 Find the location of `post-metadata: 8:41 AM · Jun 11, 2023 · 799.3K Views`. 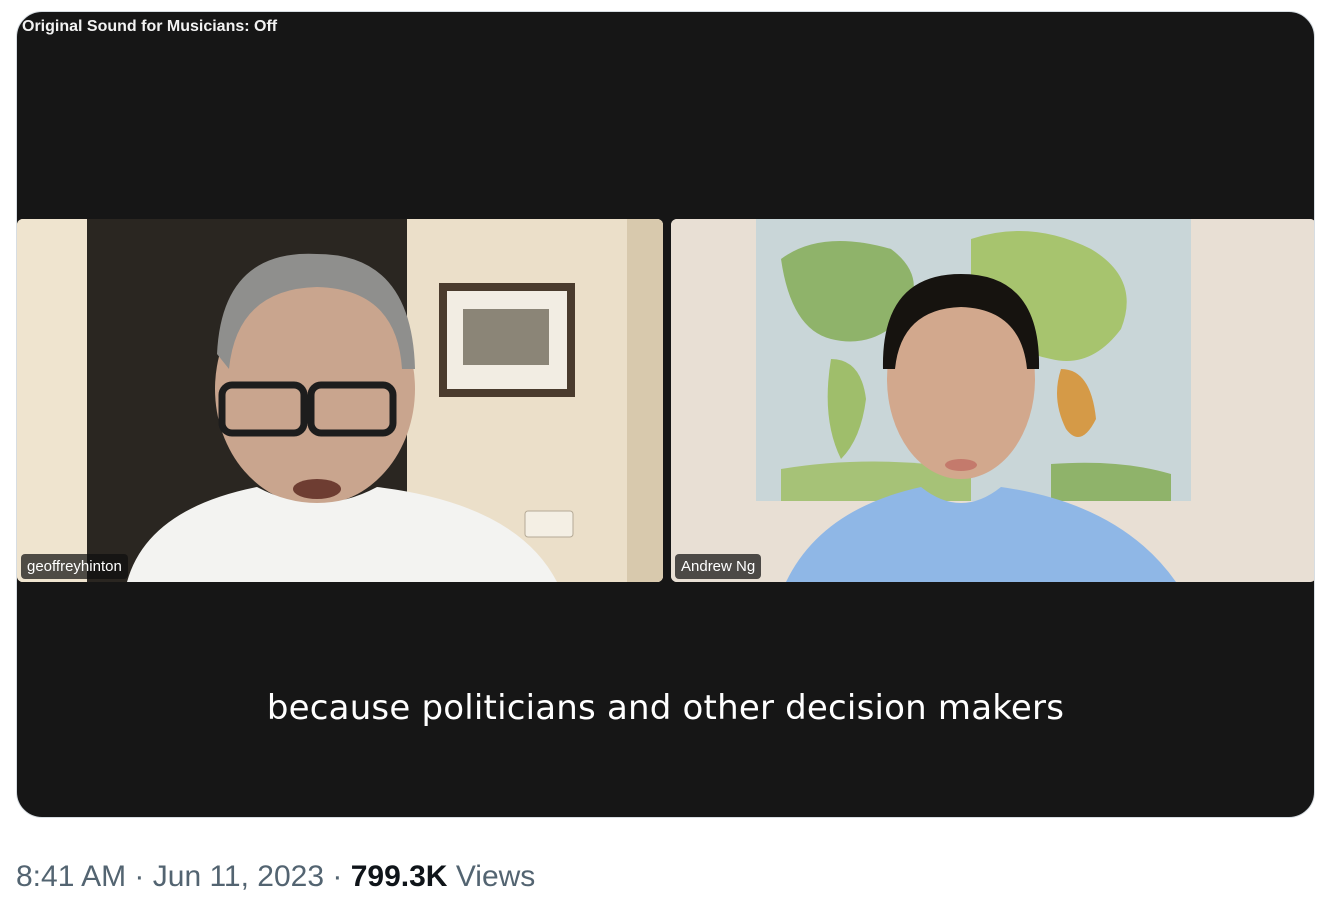

post-metadata: 8:41 AM · Jun 11, 2023 · 799.3K Views is located at coordinates (275, 877).